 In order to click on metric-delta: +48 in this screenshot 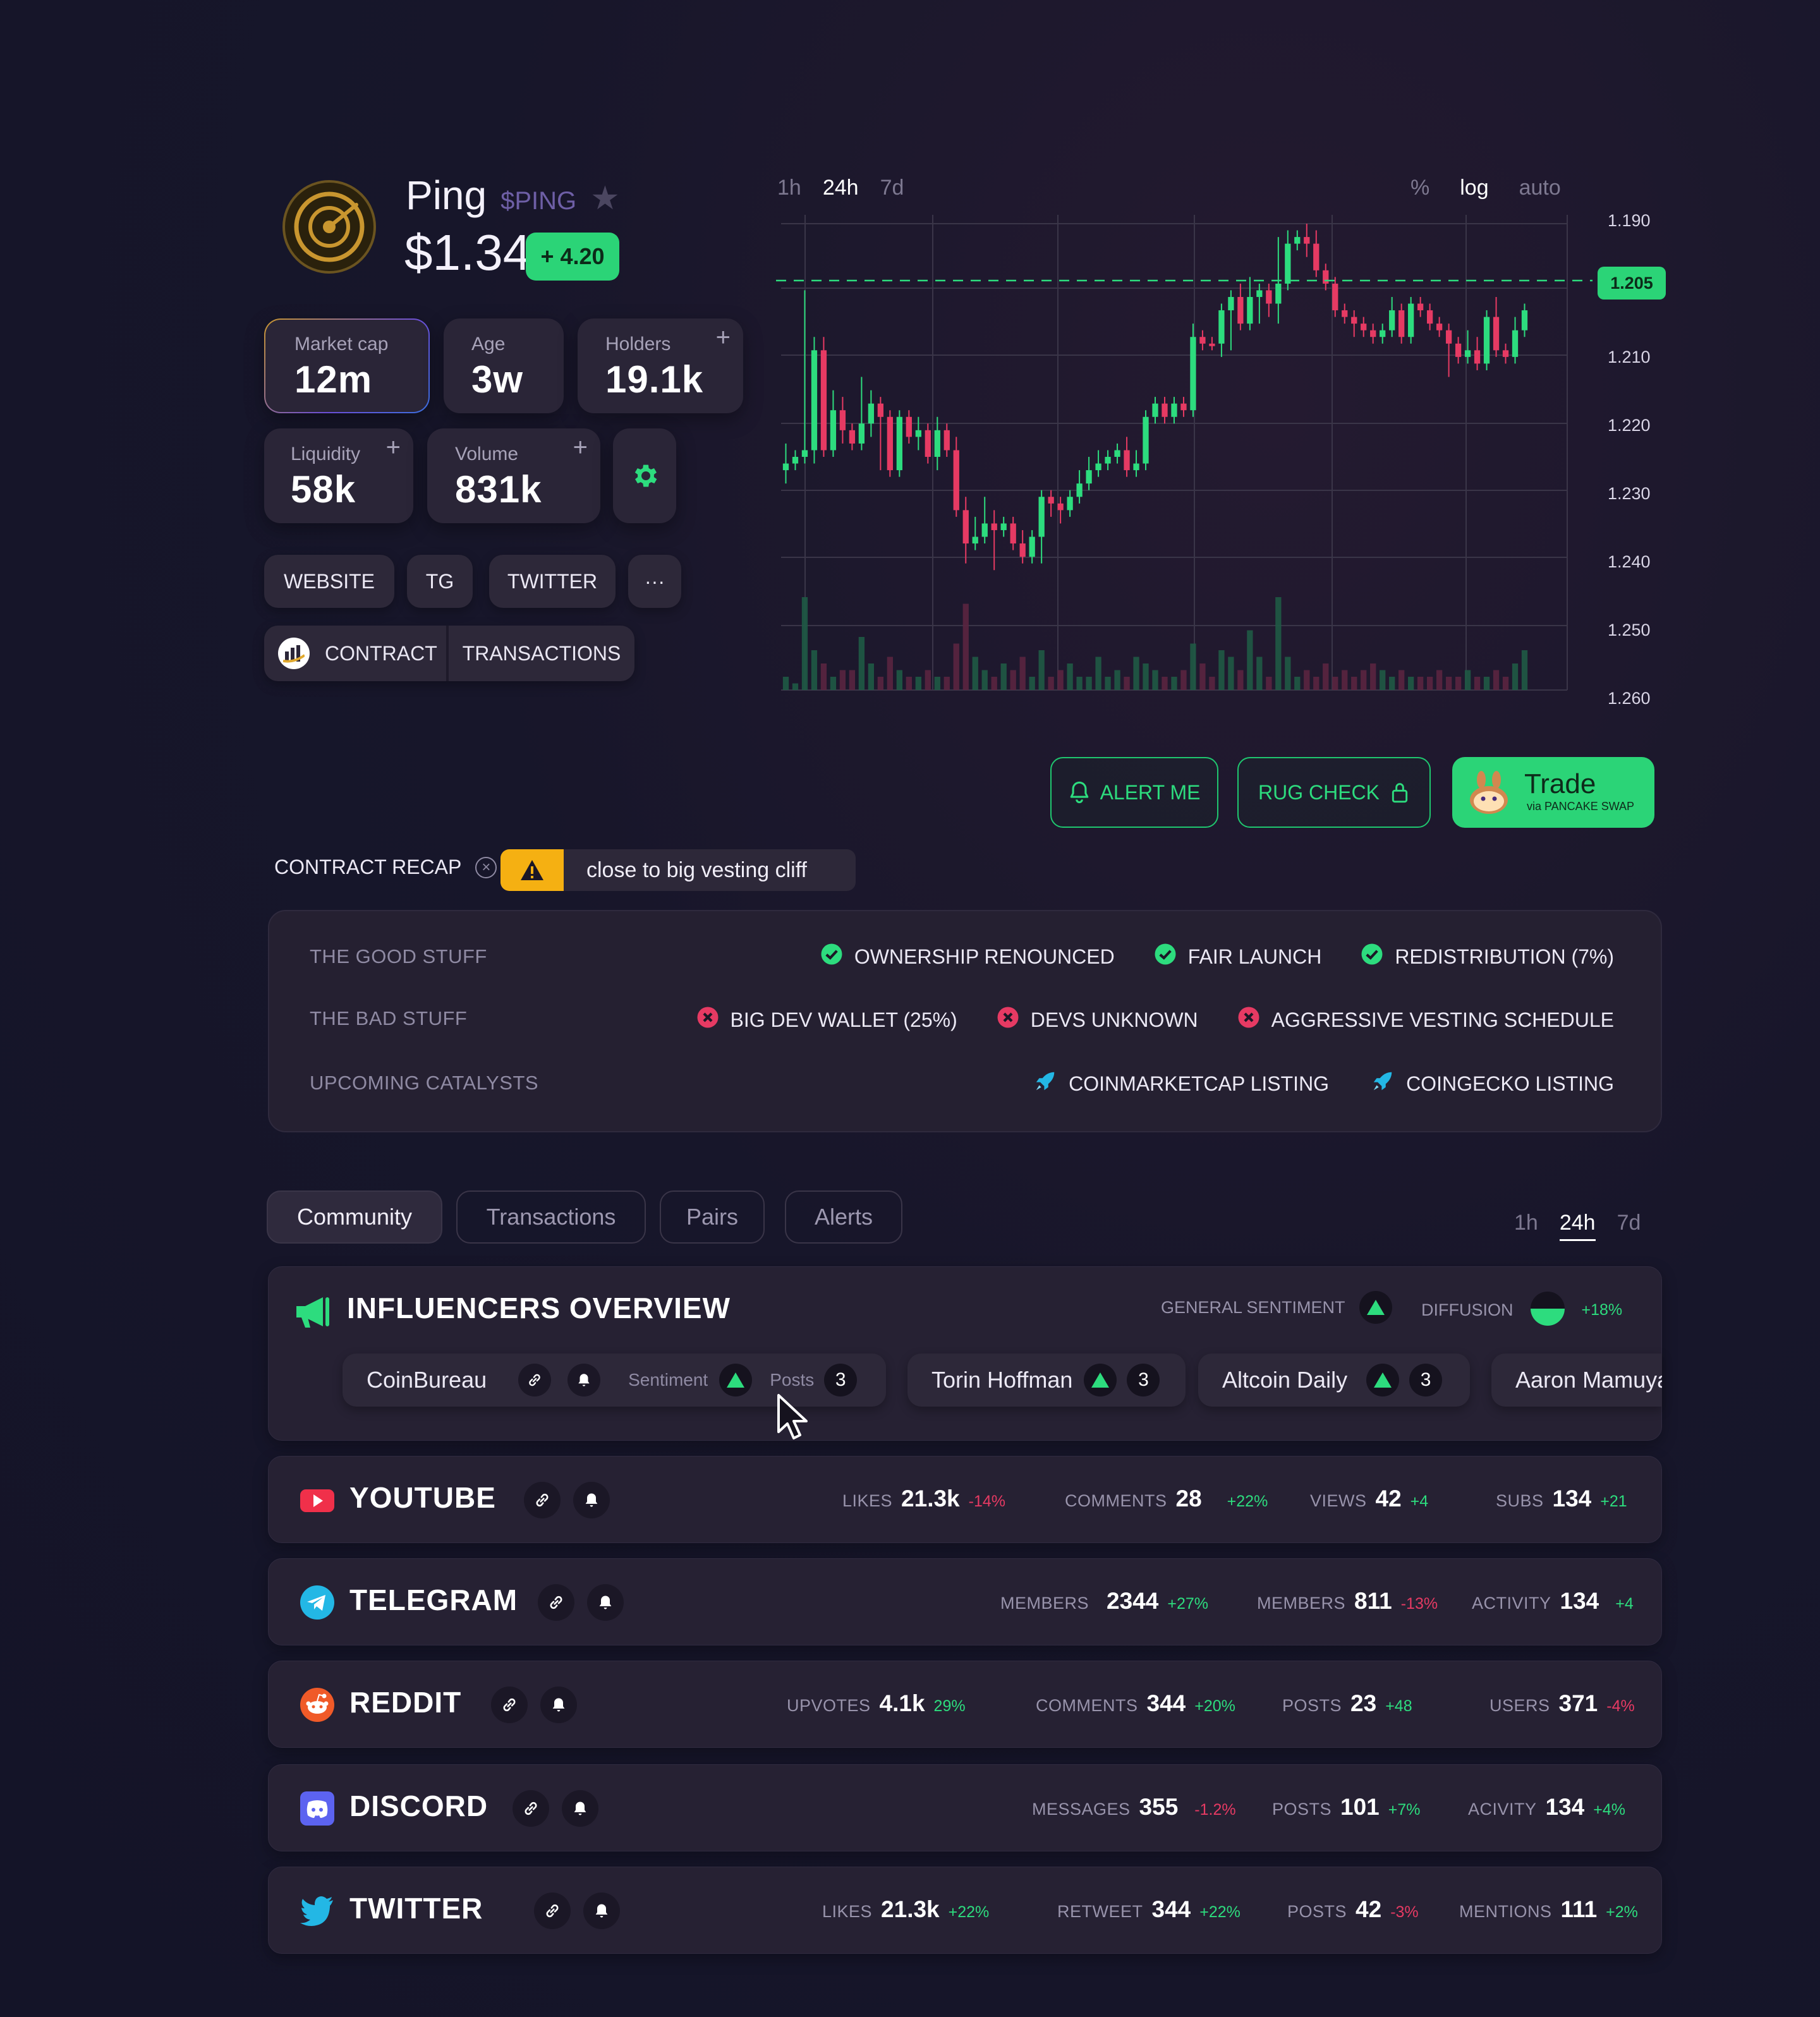, I will do `click(1398, 1706)`.